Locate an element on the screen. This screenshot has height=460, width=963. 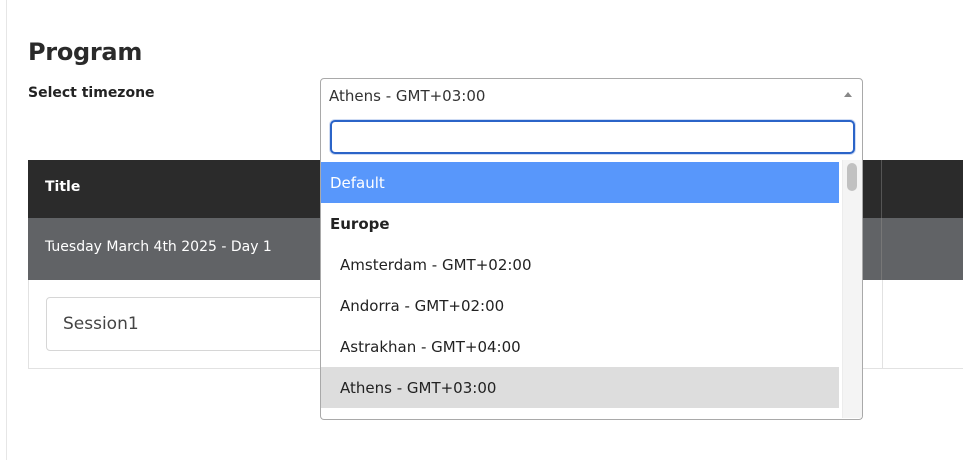
timezone-search-input is located at coordinates (592, 137).